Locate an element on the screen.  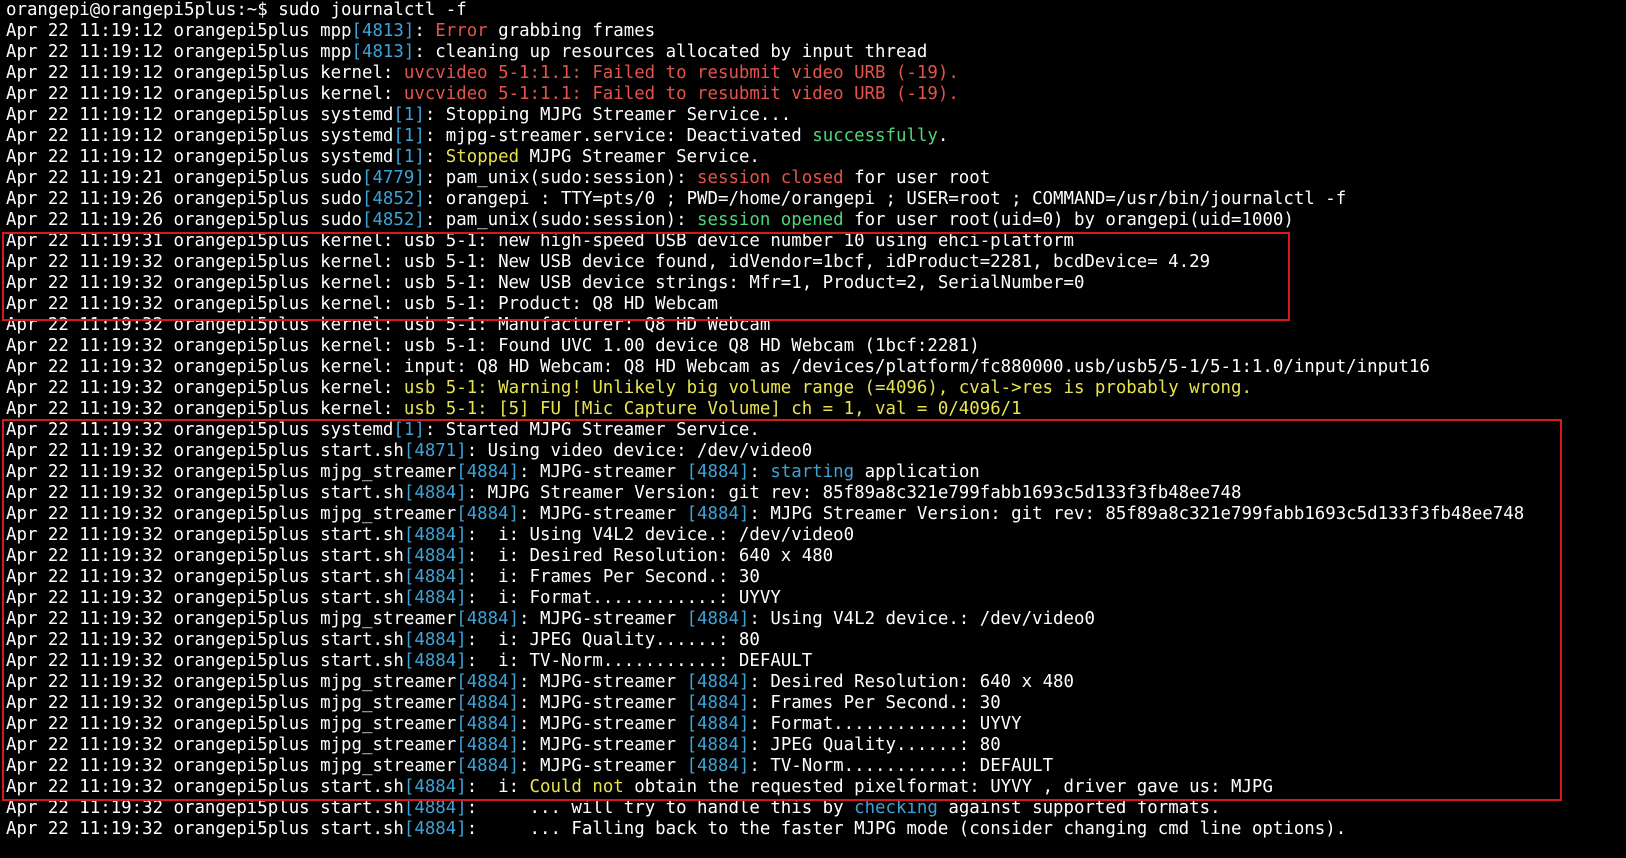
log-text-segment: : ... will try to handle this by is located at coordinates (660, 808).